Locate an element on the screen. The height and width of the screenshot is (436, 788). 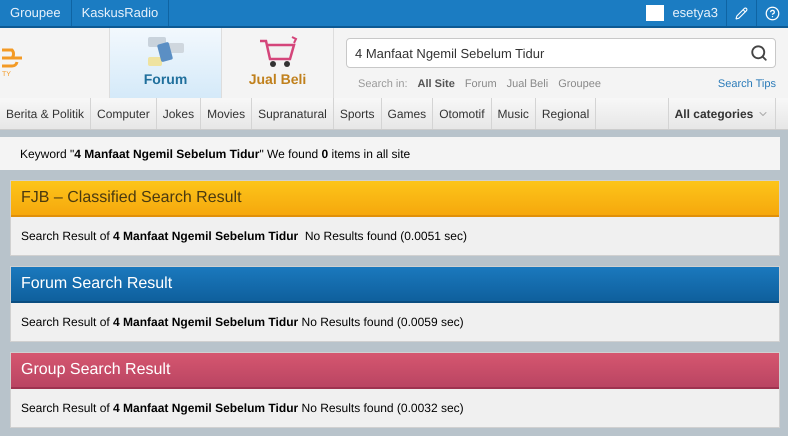
search-scope: All Site is located at coordinates (436, 84).